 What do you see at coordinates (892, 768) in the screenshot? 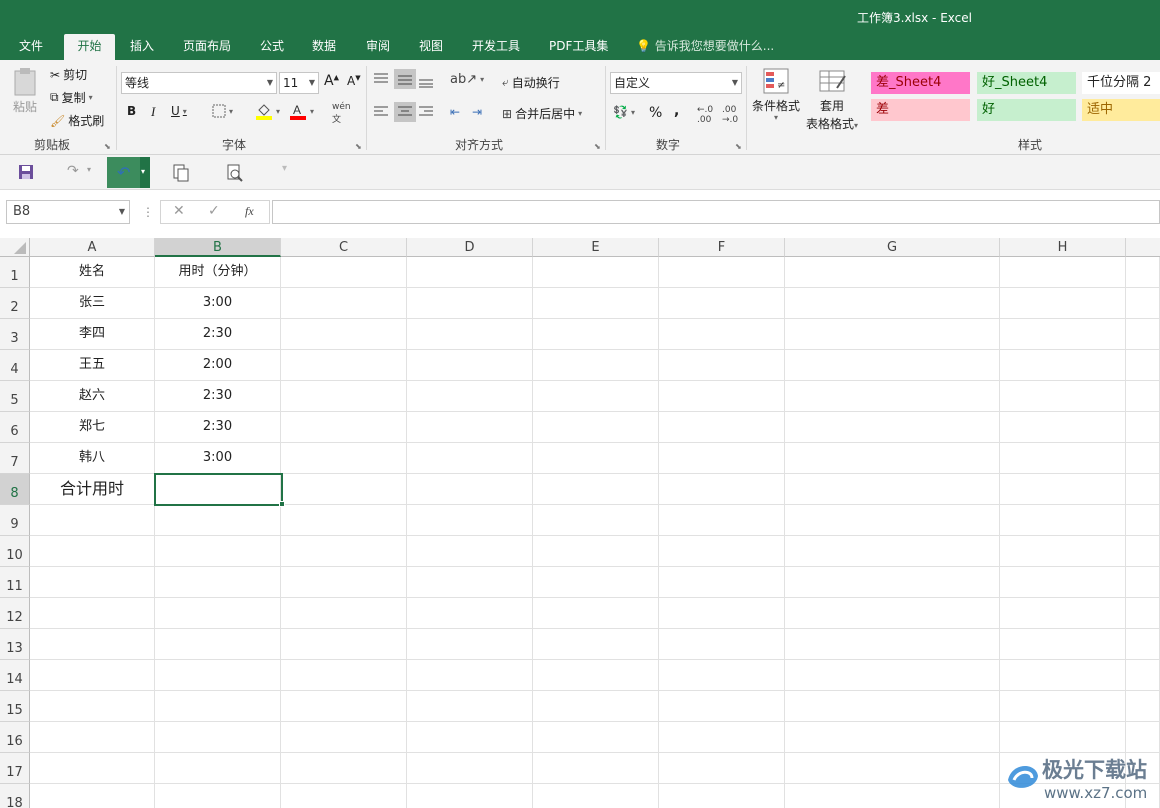
I see `cell-g17` at bounding box center [892, 768].